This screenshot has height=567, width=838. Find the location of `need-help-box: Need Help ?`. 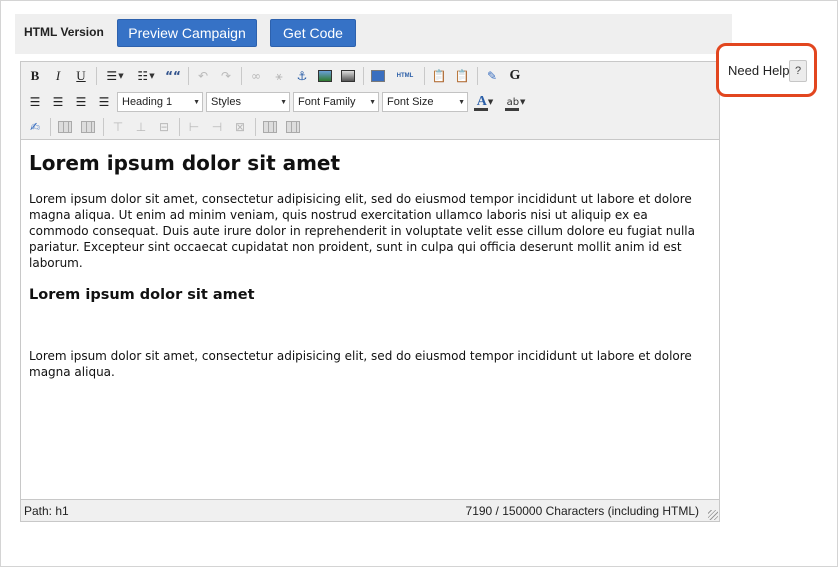

need-help-box: Need Help ? is located at coordinates (766, 70).